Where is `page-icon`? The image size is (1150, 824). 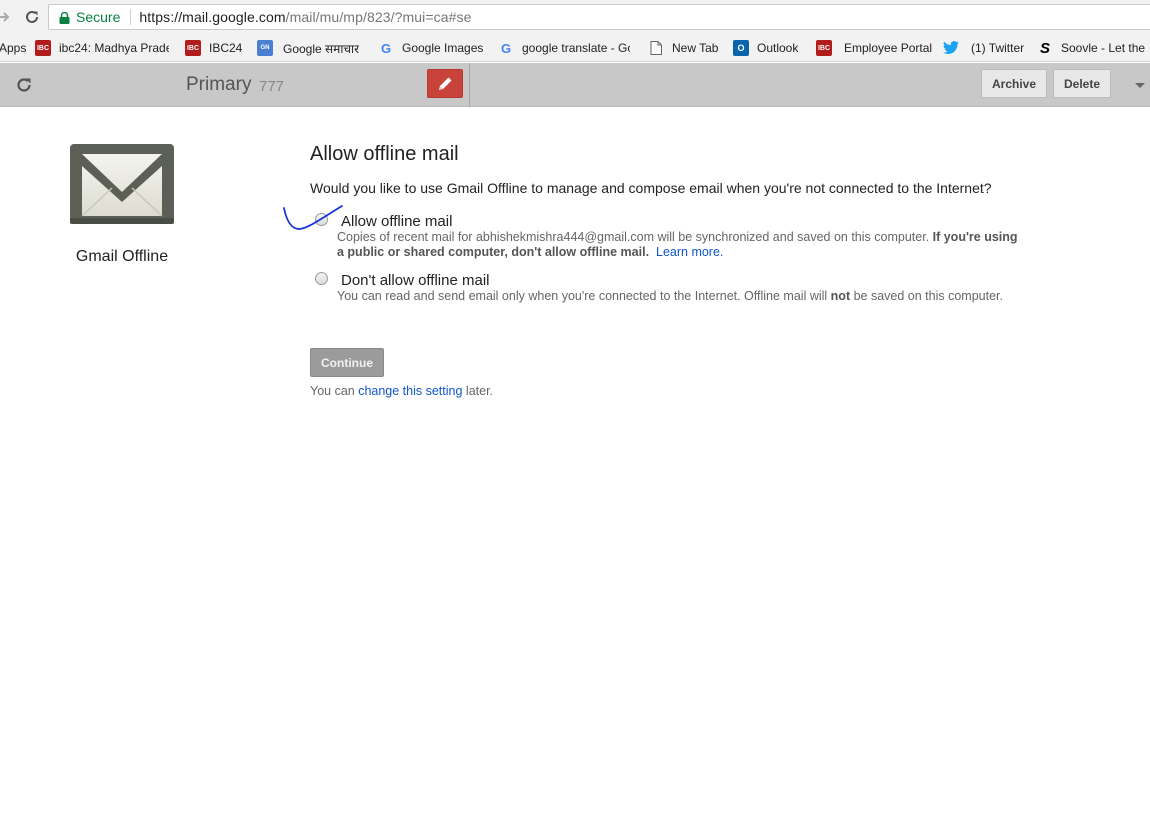
page-icon is located at coordinates (656, 48).